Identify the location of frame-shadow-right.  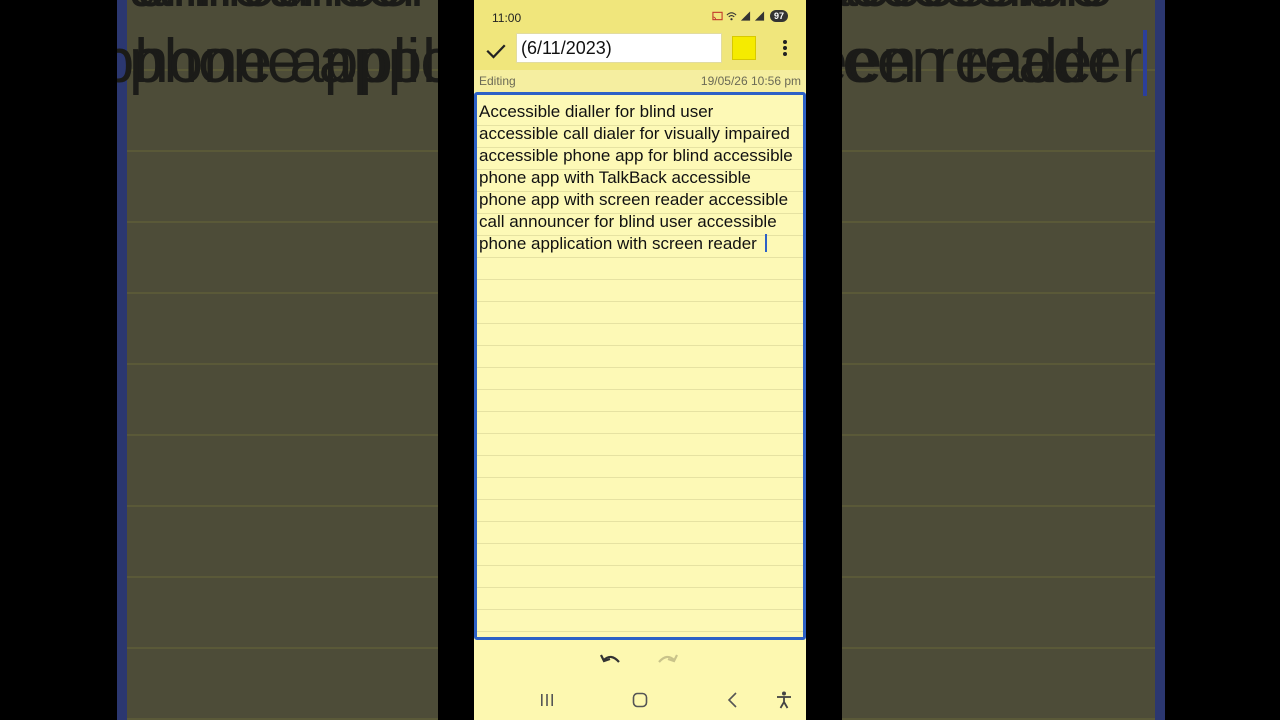
(824, 360).